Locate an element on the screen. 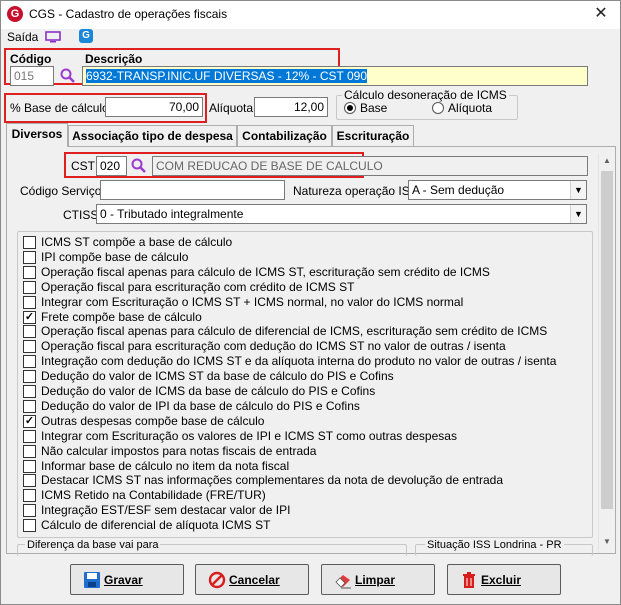 Image resolution: width=621 pixels, height=605 pixels. app-logo-icon: G is located at coordinates (15, 14).